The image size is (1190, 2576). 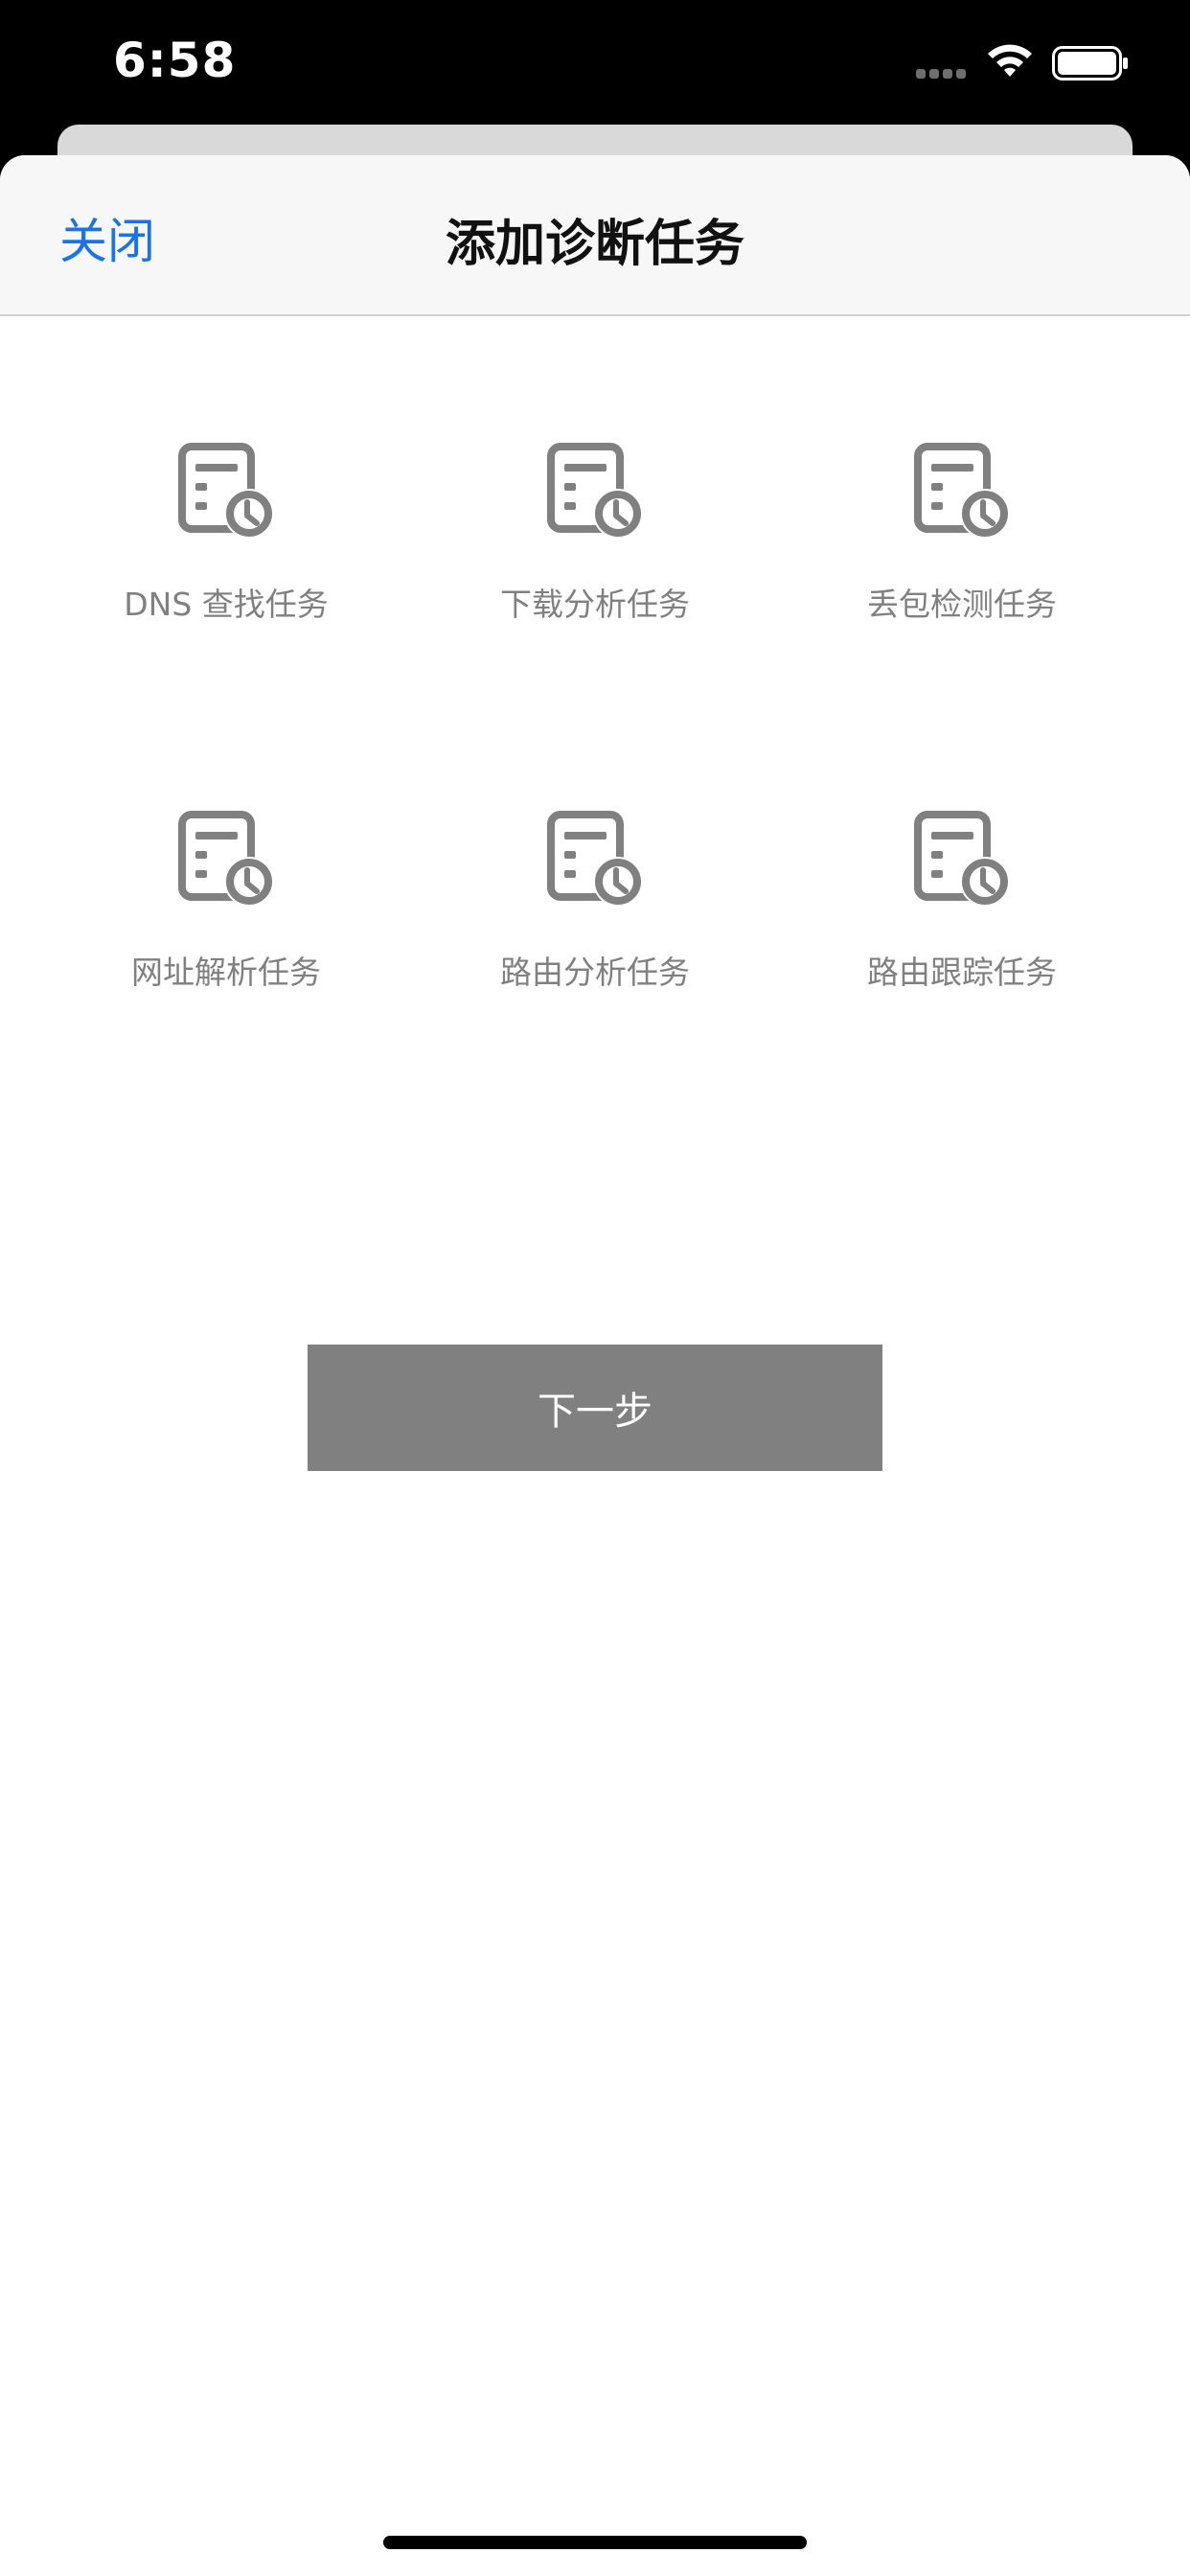 I want to click on wifi-icon, so click(x=1010, y=60).